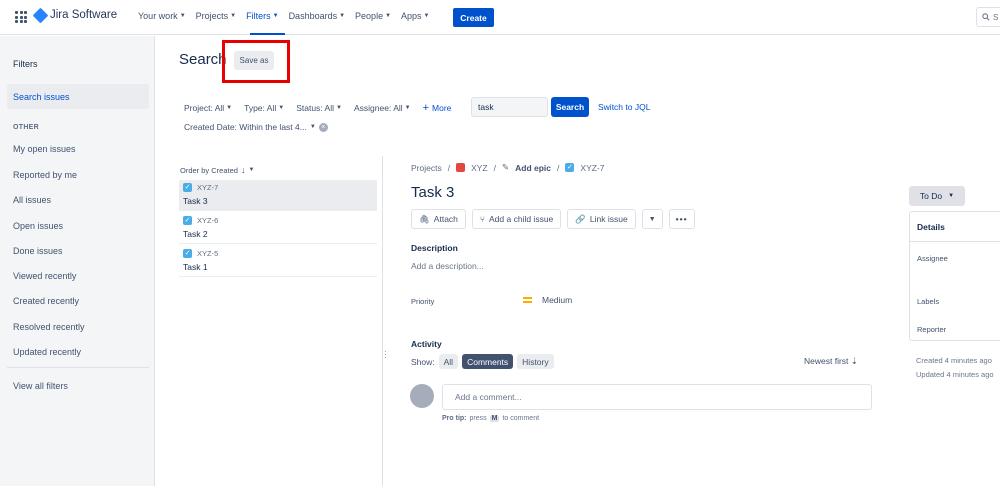  What do you see at coordinates (473, 17) in the screenshot?
I see `create-button: Create` at bounding box center [473, 17].